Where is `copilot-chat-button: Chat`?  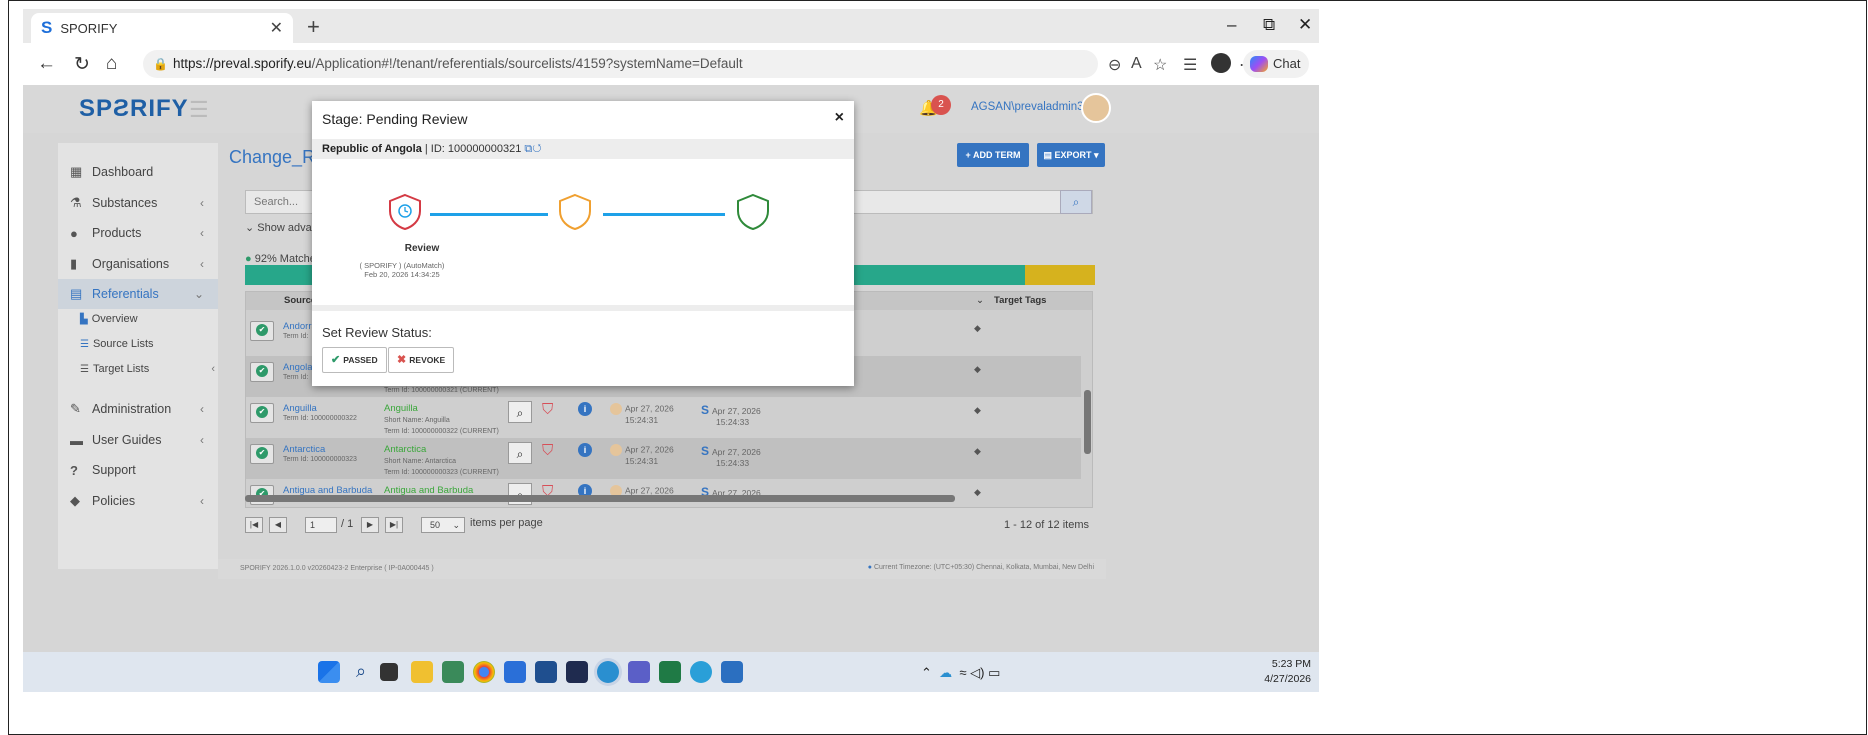
copilot-chat-button: Chat is located at coordinates (1276, 64).